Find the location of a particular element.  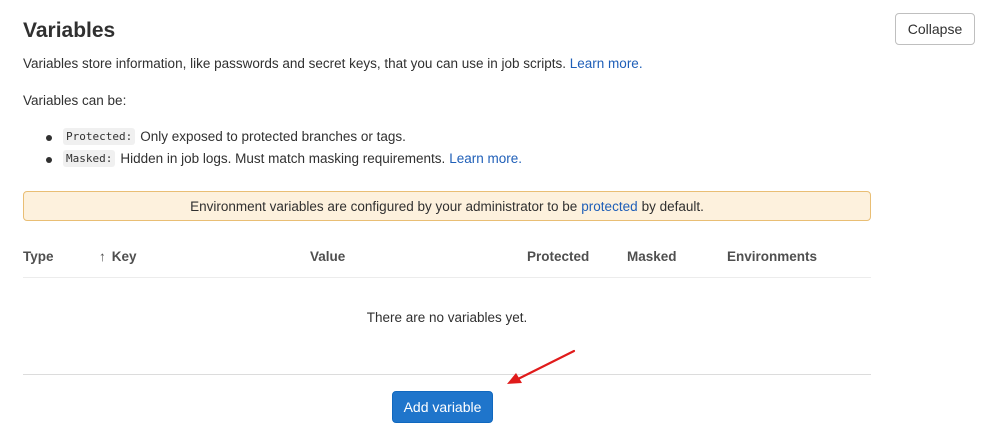

arrow-up-icon: ↑ is located at coordinates (102, 256).